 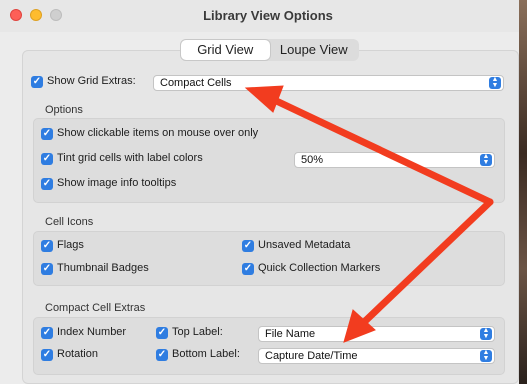 I want to click on flags-label: Flags, so click(x=70, y=245).